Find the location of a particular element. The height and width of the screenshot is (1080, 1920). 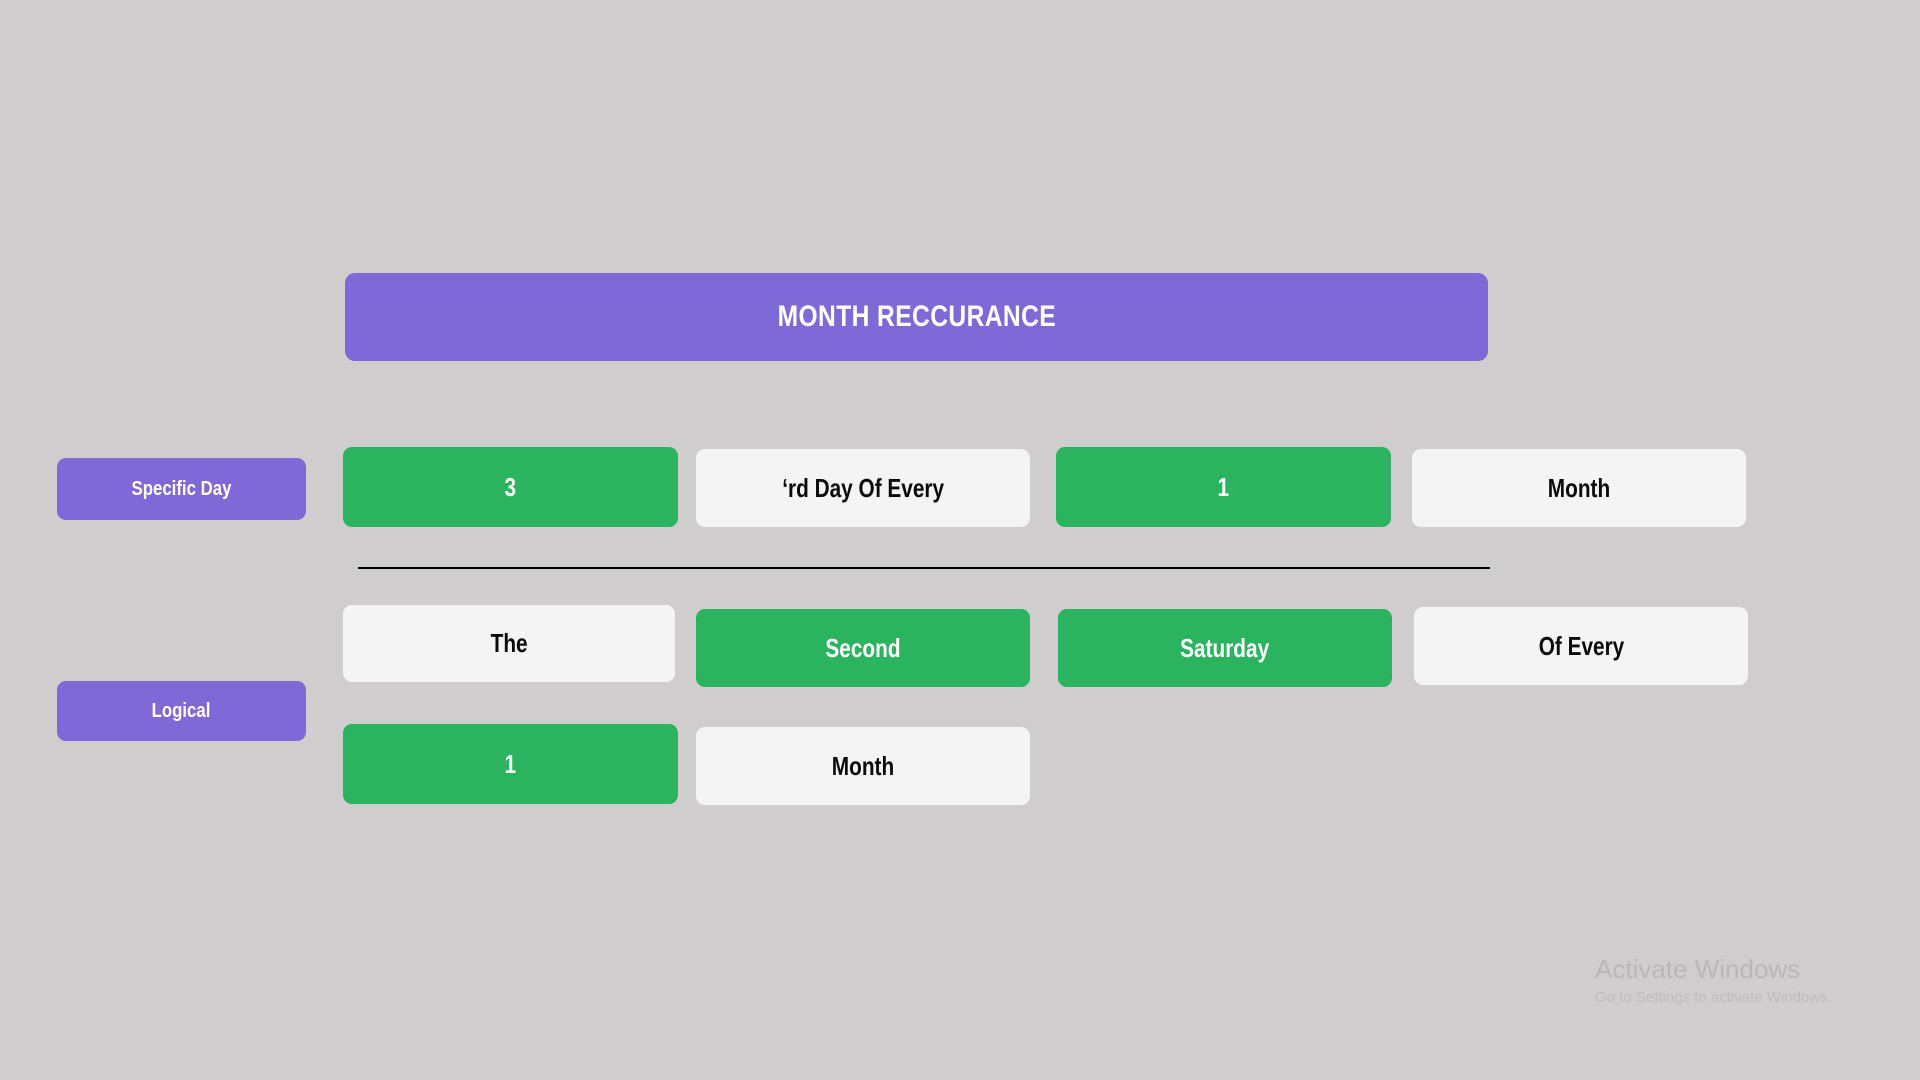

watermark-subtitle: Go to Settings to activate Windows. is located at coordinates (1713, 997).